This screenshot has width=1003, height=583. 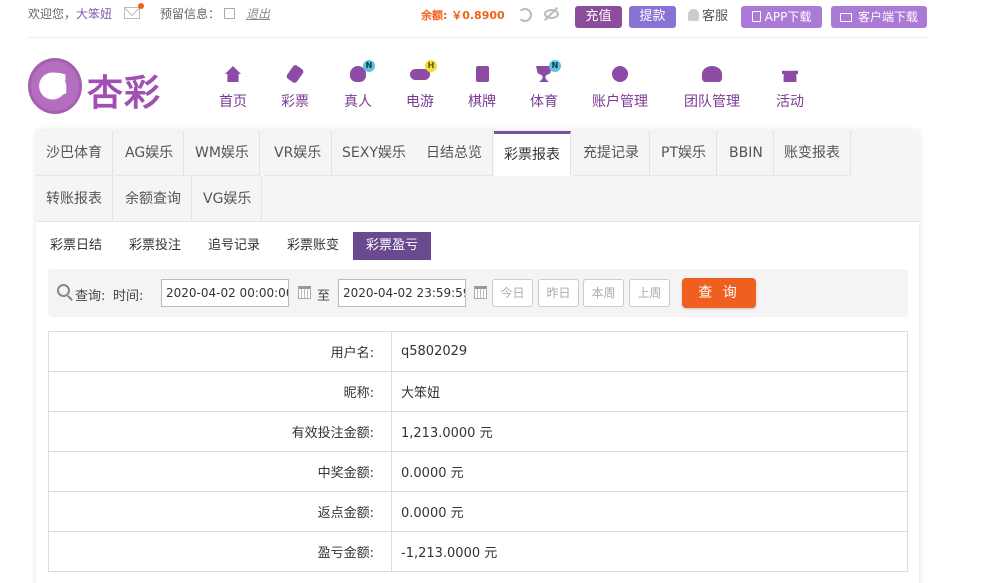 What do you see at coordinates (463, 15) in the screenshot?
I see `balance-text: 余额: ￥0.8900` at bounding box center [463, 15].